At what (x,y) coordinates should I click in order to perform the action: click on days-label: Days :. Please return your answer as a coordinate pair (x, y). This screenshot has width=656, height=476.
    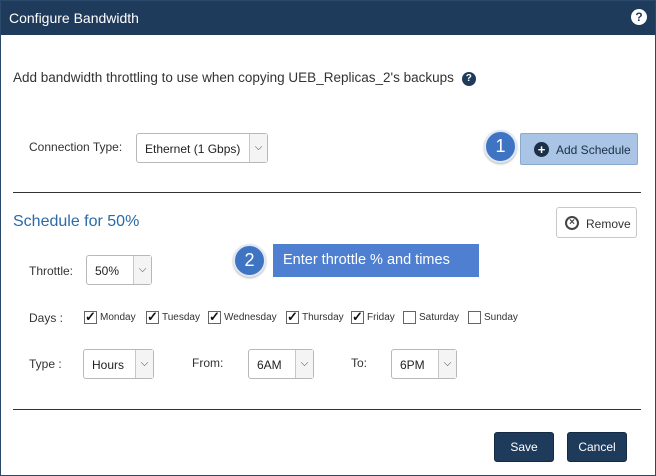
    Looking at the image, I should click on (46, 318).